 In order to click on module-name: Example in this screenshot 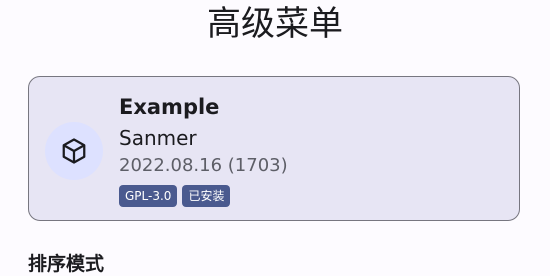, I will do `click(169, 107)`.